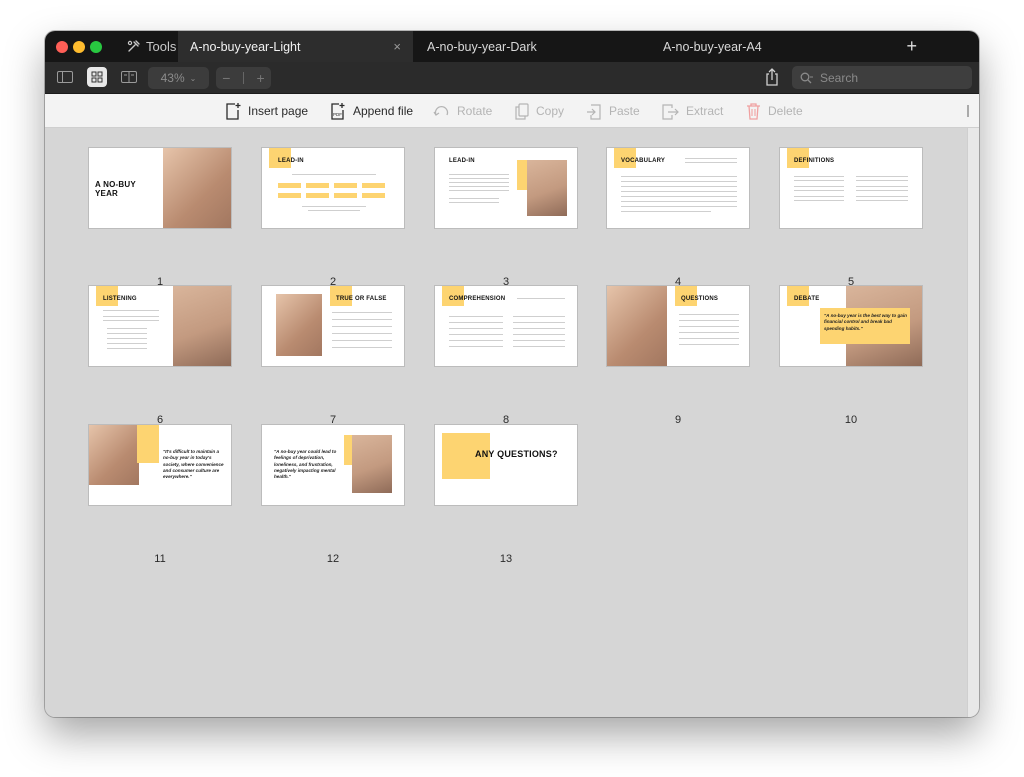 The image size is (1024, 777). Describe the element at coordinates (397, 46) in the screenshot. I see `close-tab-icon: ×` at that location.